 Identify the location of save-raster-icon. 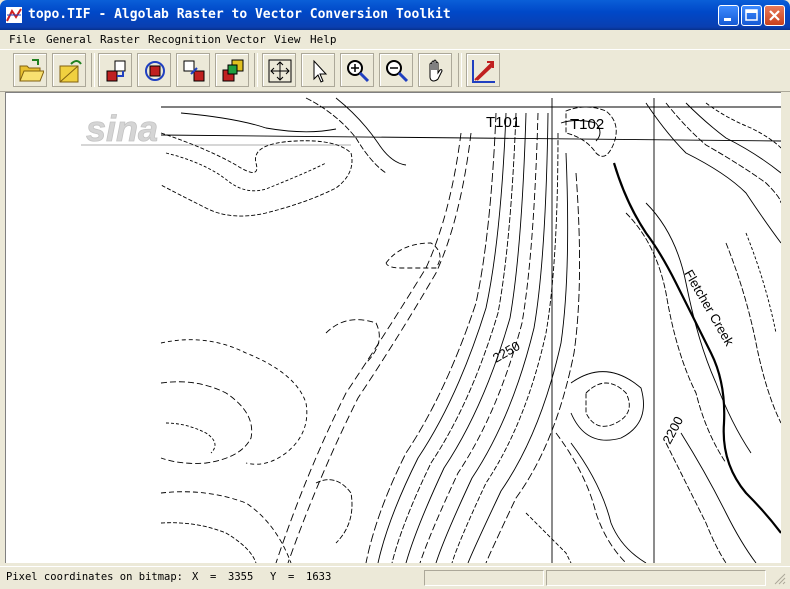
(70, 71).